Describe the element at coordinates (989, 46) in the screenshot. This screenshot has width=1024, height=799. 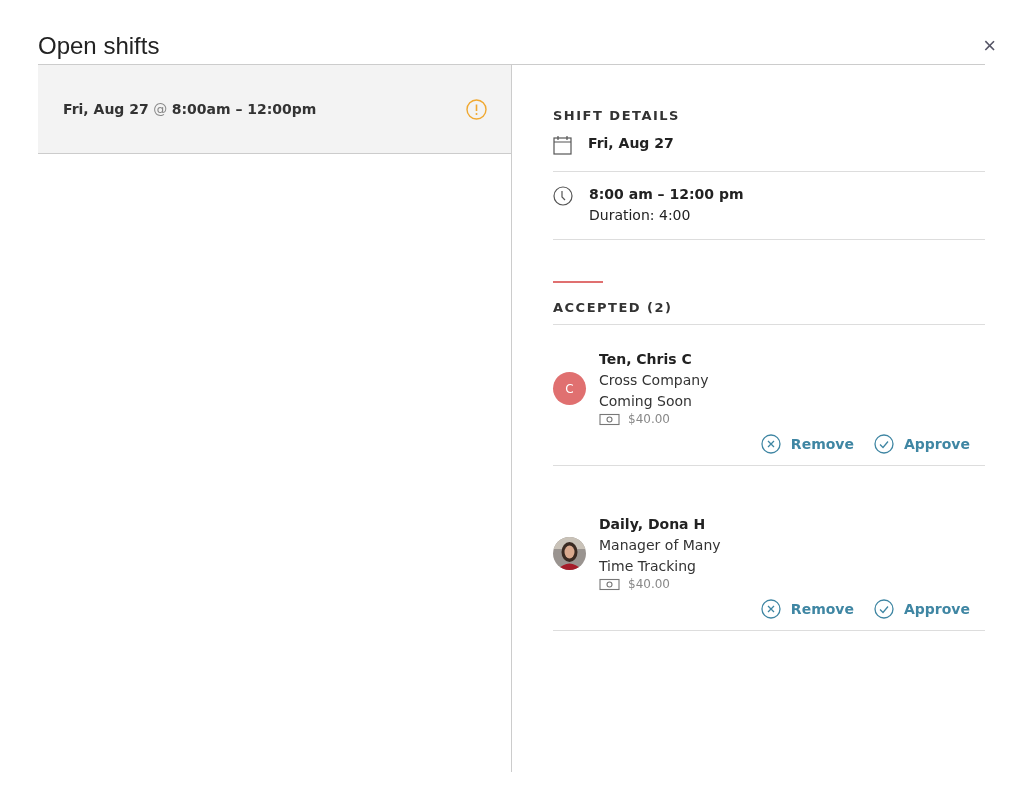
I see `close-button: ×` at that location.